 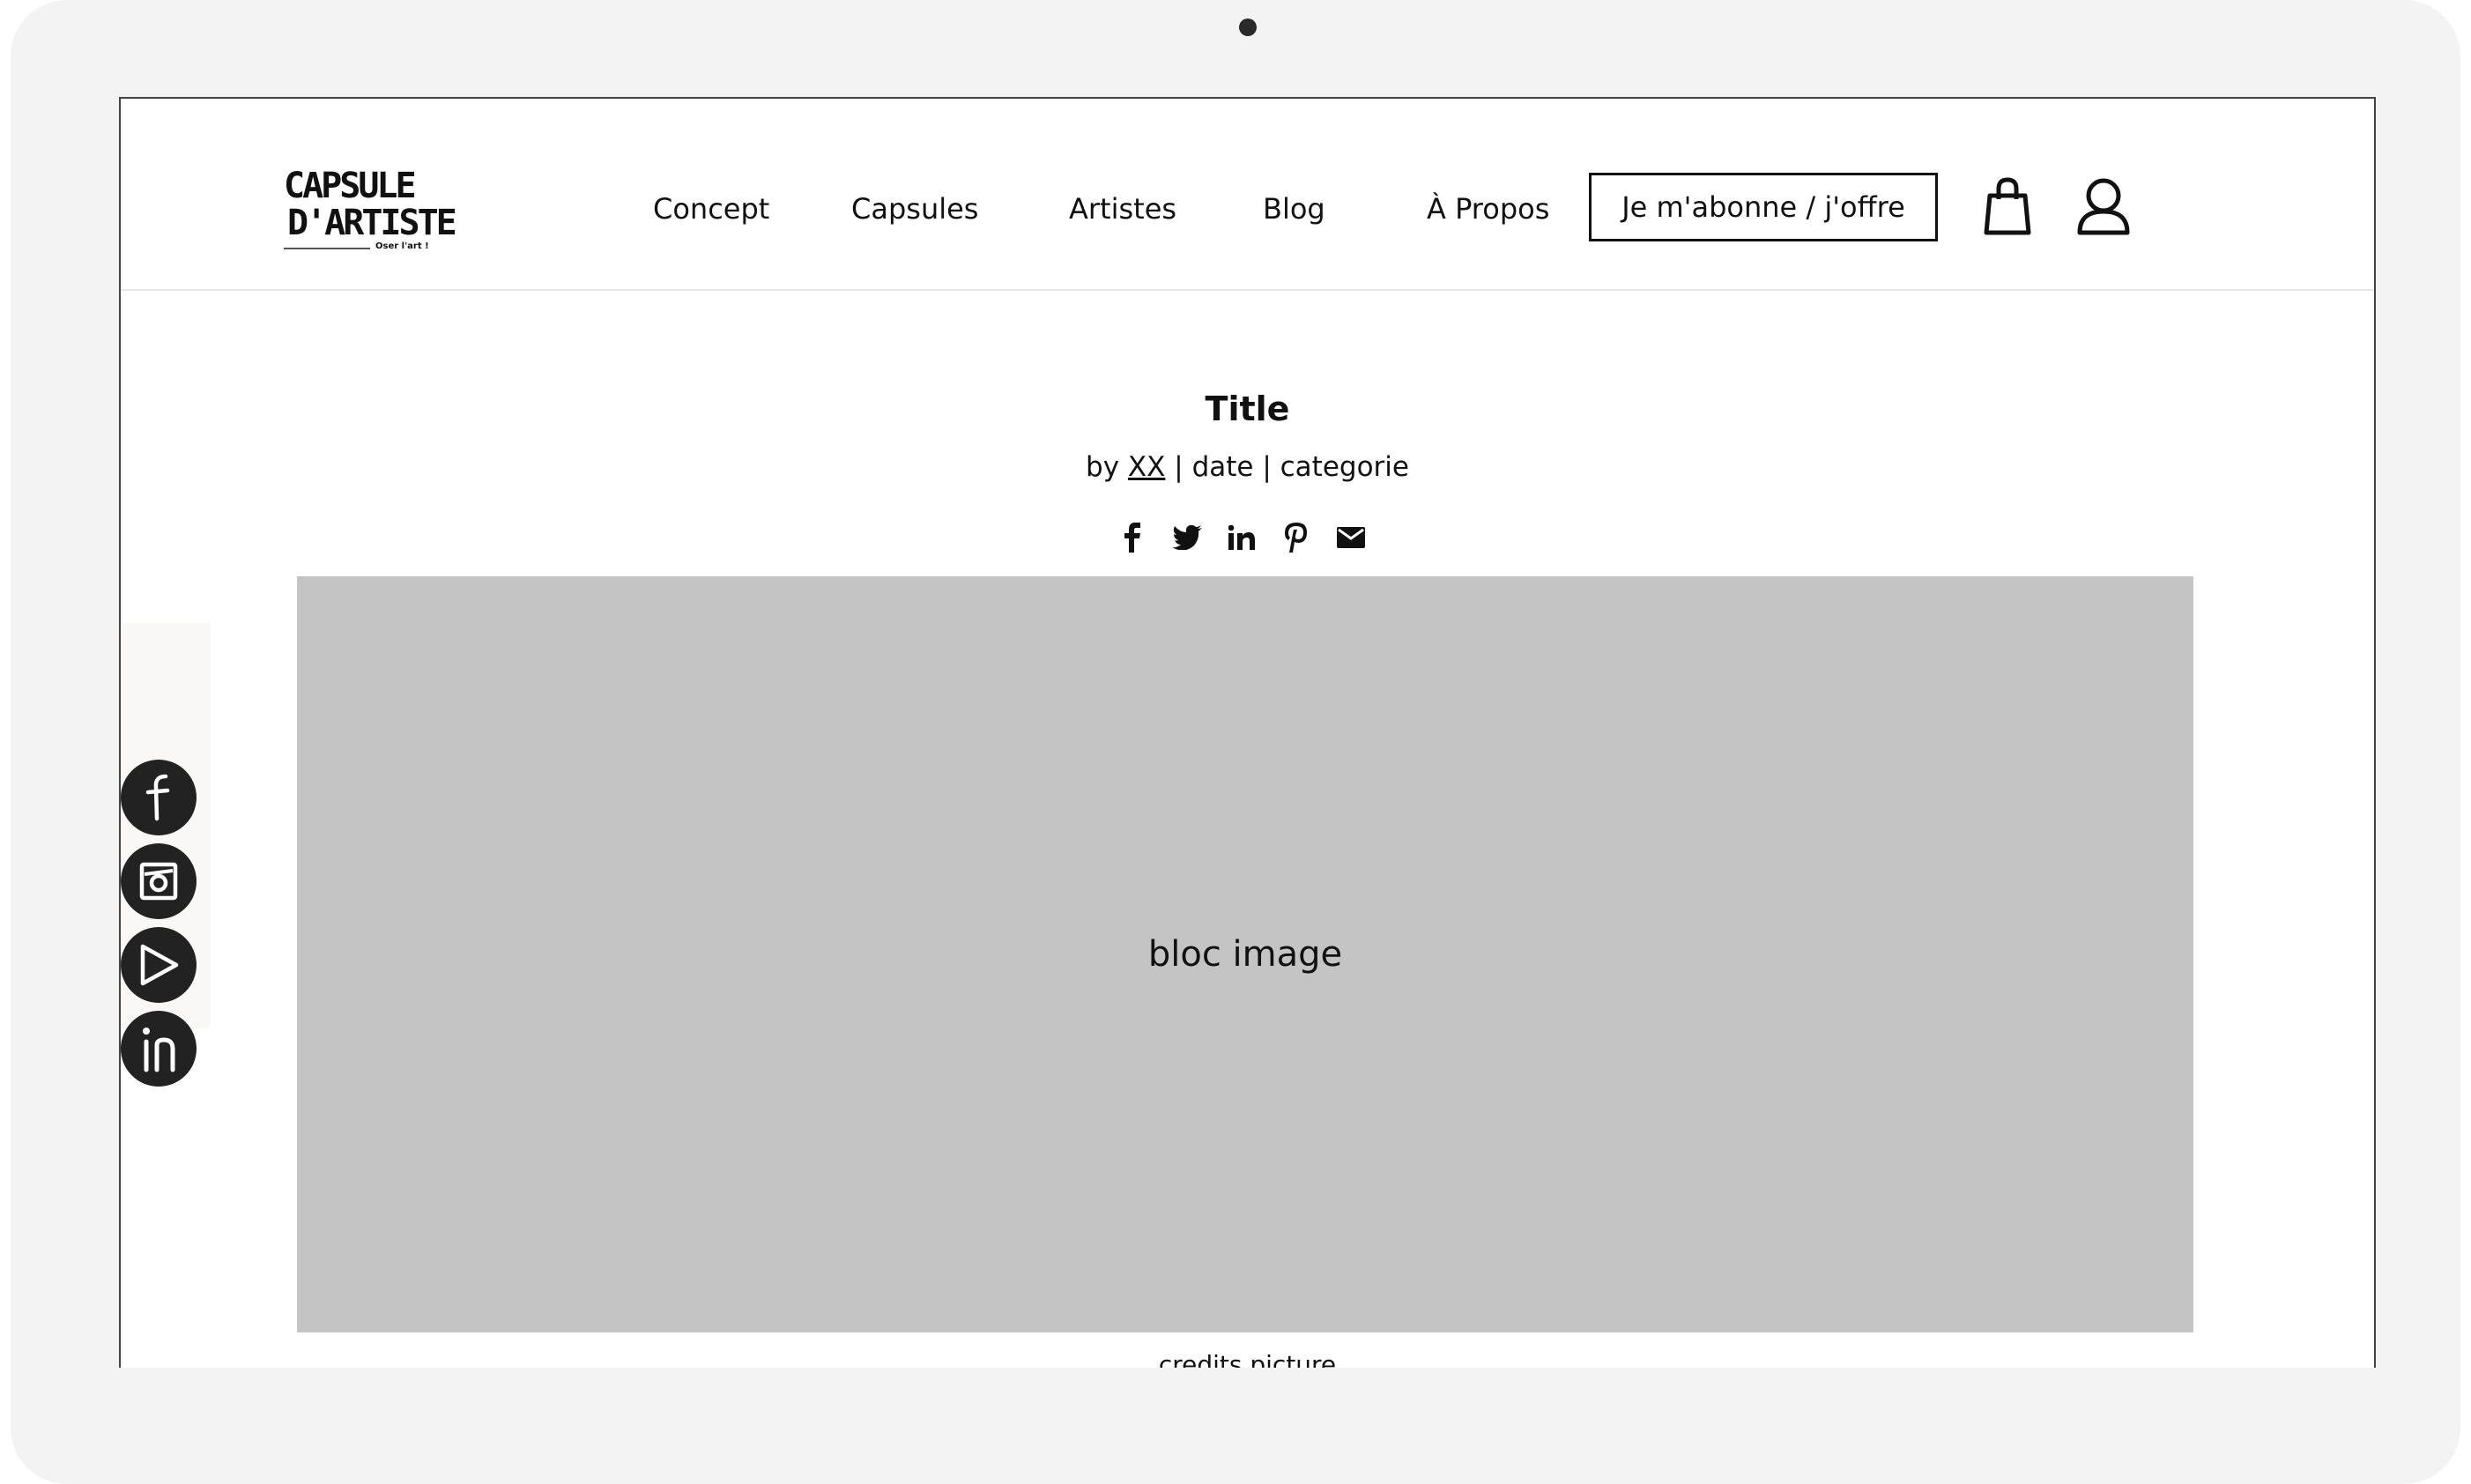 What do you see at coordinates (1764, 207) in the screenshot?
I see `subscribe-button: Je m'abonne / j'offre` at bounding box center [1764, 207].